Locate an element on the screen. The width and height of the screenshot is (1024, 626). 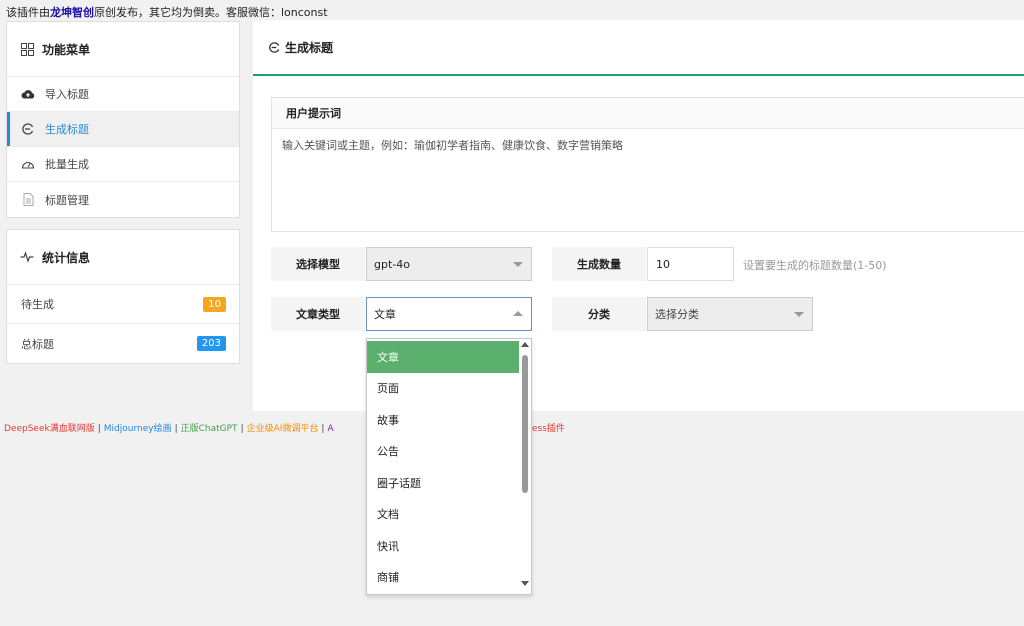
gauge-icon is located at coordinates (28, 164).